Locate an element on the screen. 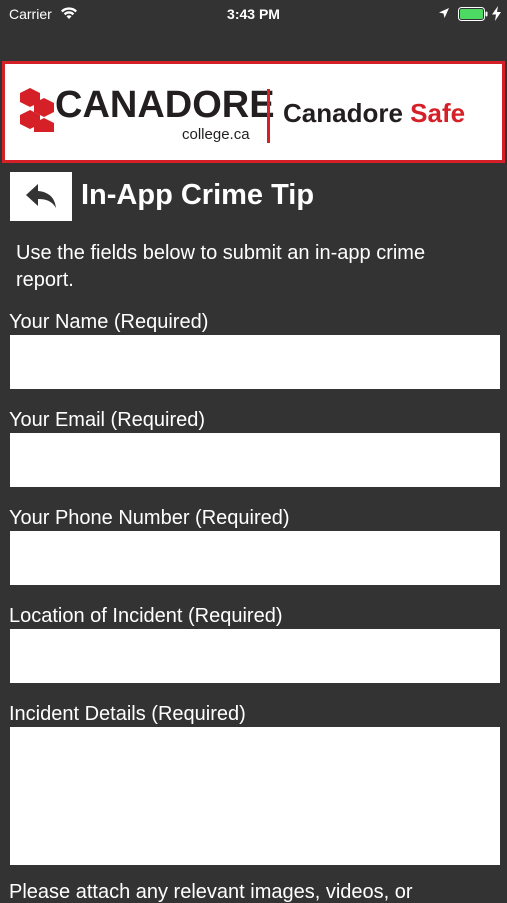 This screenshot has height=903, width=507. location-arrow-icon is located at coordinates (444, 13).